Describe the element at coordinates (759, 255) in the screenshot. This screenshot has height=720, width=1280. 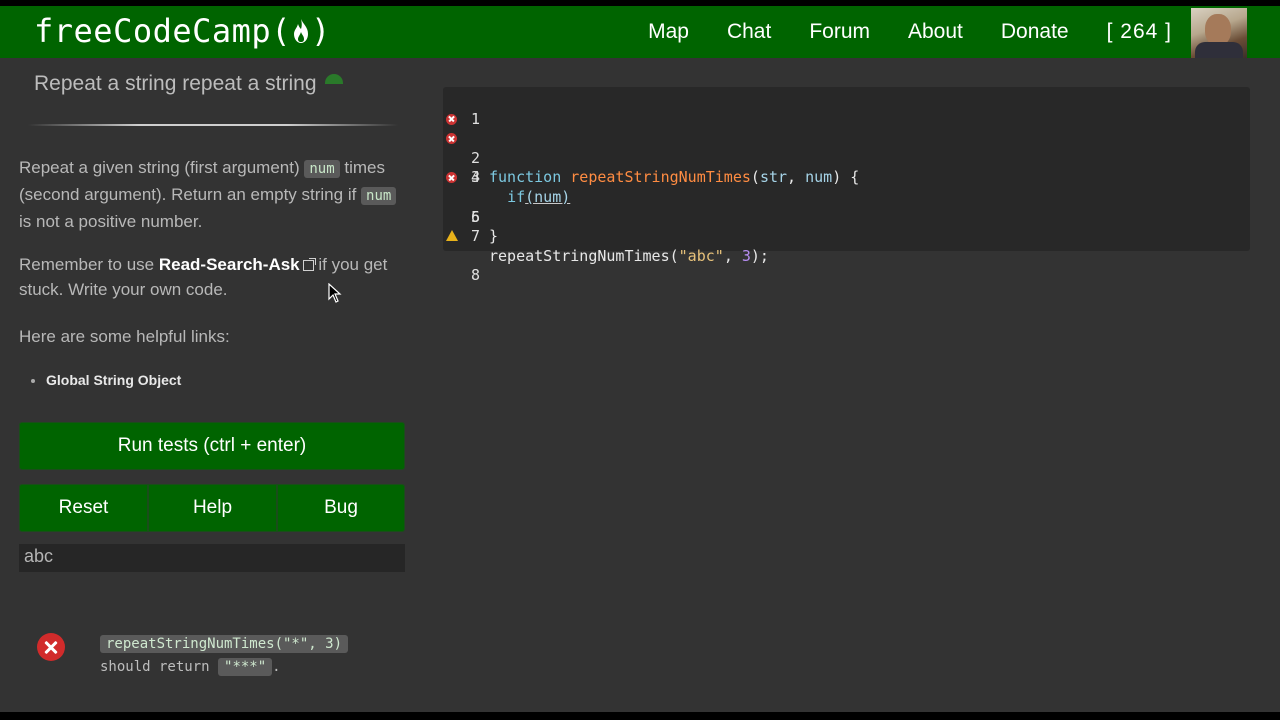
I see `punct: );` at that location.